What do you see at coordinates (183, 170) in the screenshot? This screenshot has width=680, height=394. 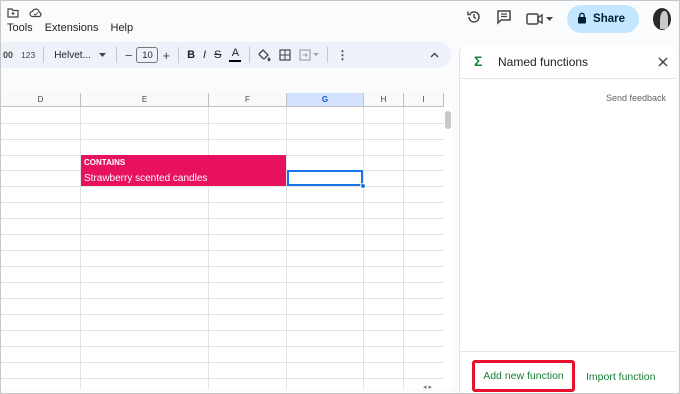 I see `highlighted-cell-range: CONTAINS Strawberry scented candles` at bounding box center [183, 170].